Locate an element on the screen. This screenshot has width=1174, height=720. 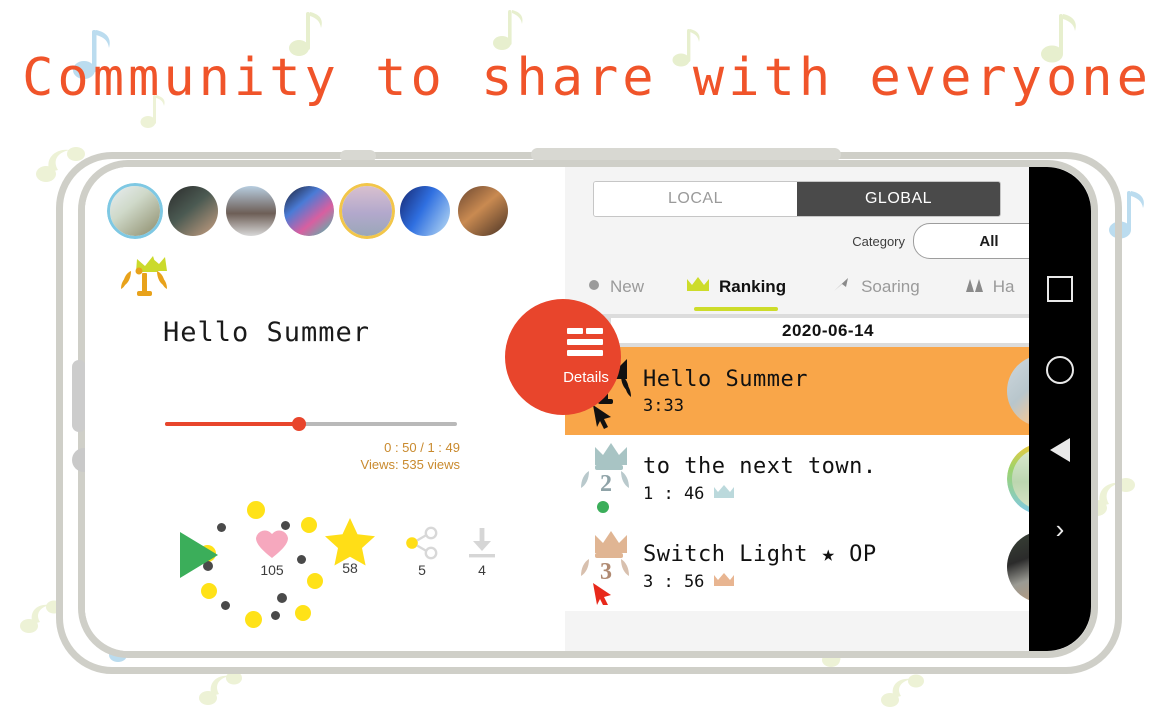
share-count: 5 is located at coordinates (422, 570).